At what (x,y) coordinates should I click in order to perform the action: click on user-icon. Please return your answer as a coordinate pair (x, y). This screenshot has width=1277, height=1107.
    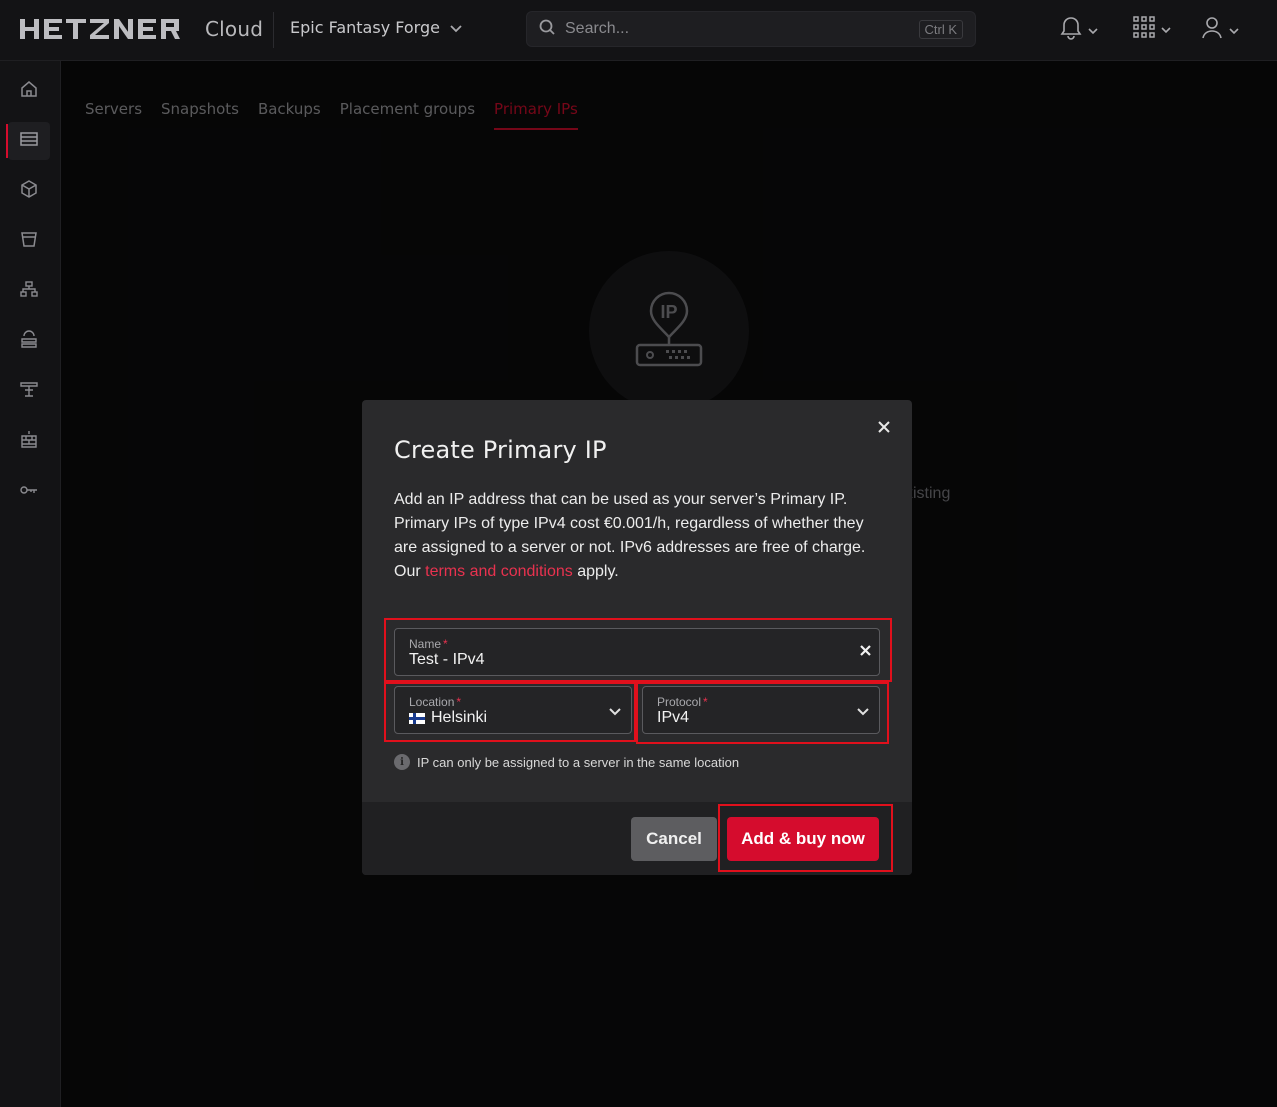
    Looking at the image, I should click on (1212, 30).